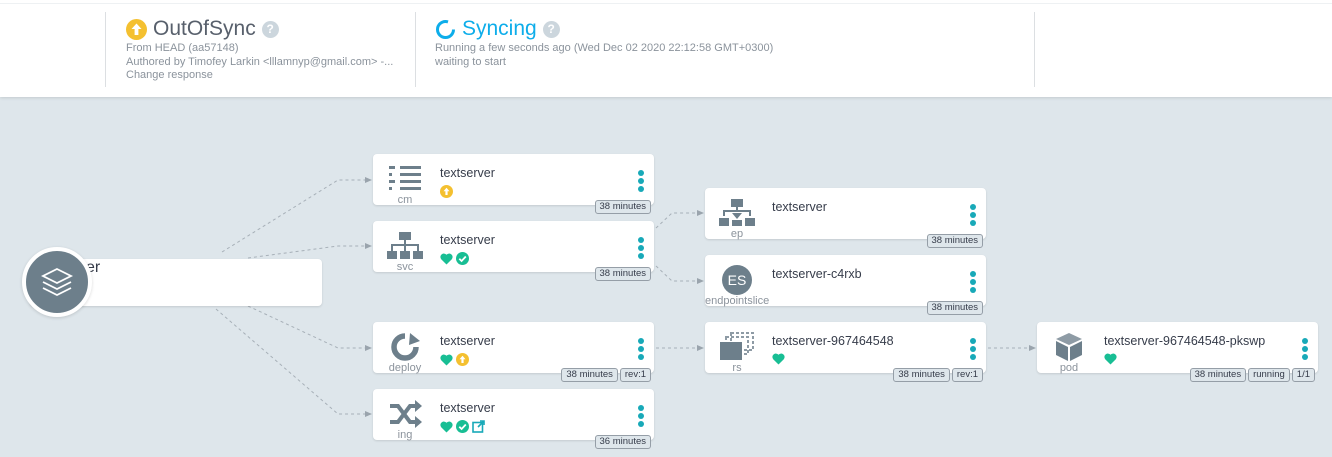 This screenshot has width=1332, height=457. I want to click on application-icon, so click(57, 282).